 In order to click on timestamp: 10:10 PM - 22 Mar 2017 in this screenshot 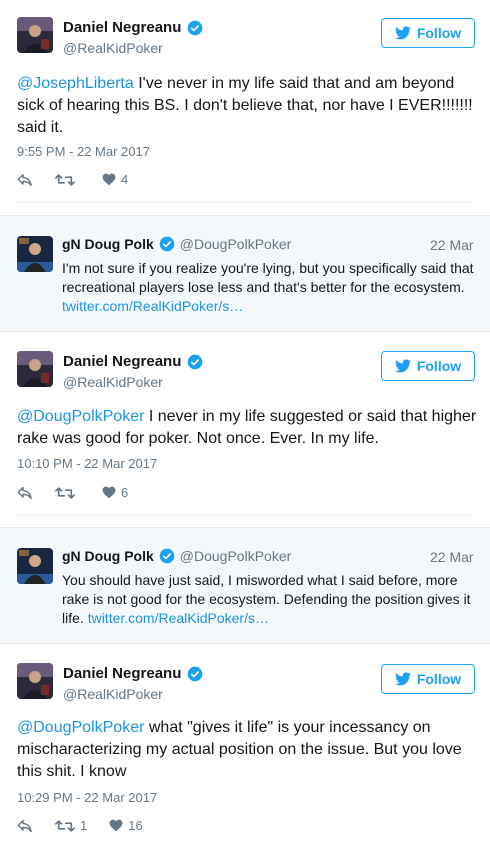, I will do `click(87, 463)`.